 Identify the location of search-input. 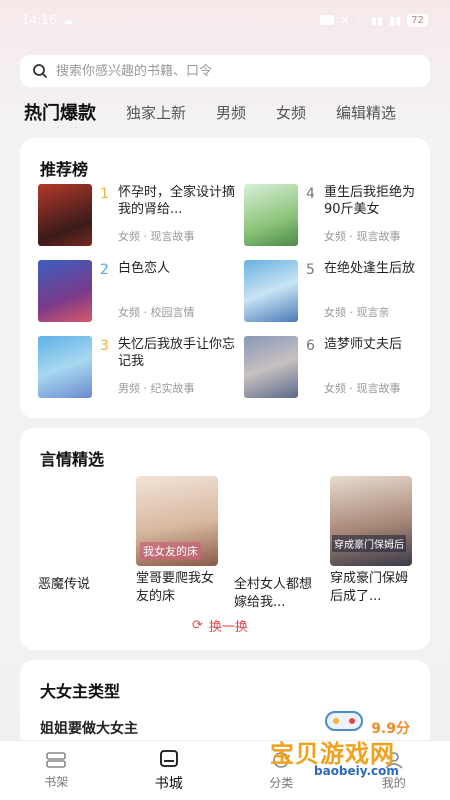
(237, 71).